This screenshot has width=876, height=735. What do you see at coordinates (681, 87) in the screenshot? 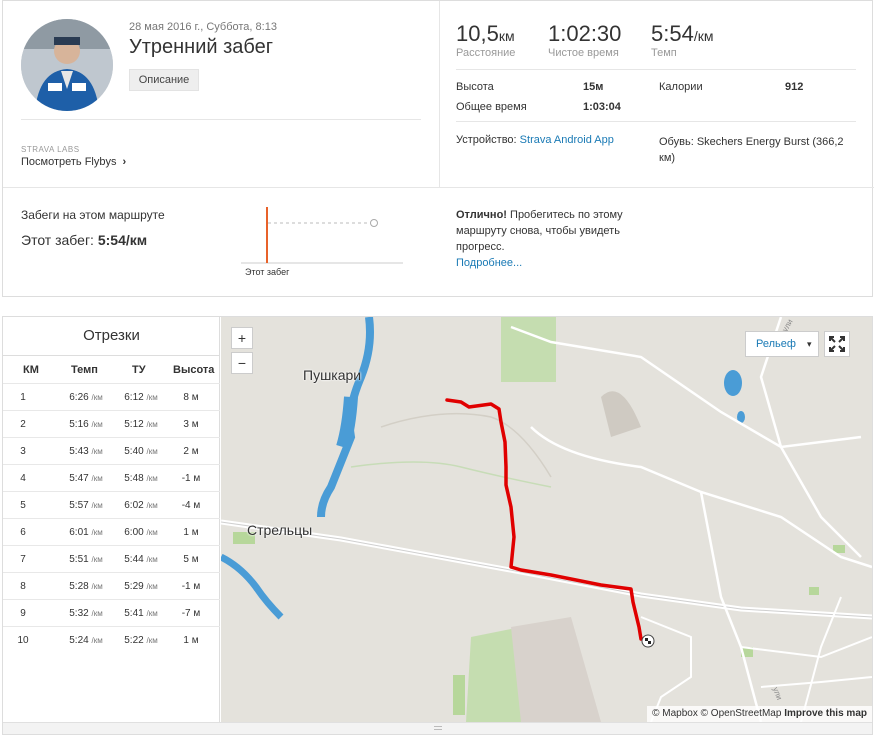
I see `calories-label: Калории` at bounding box center [681, 87].